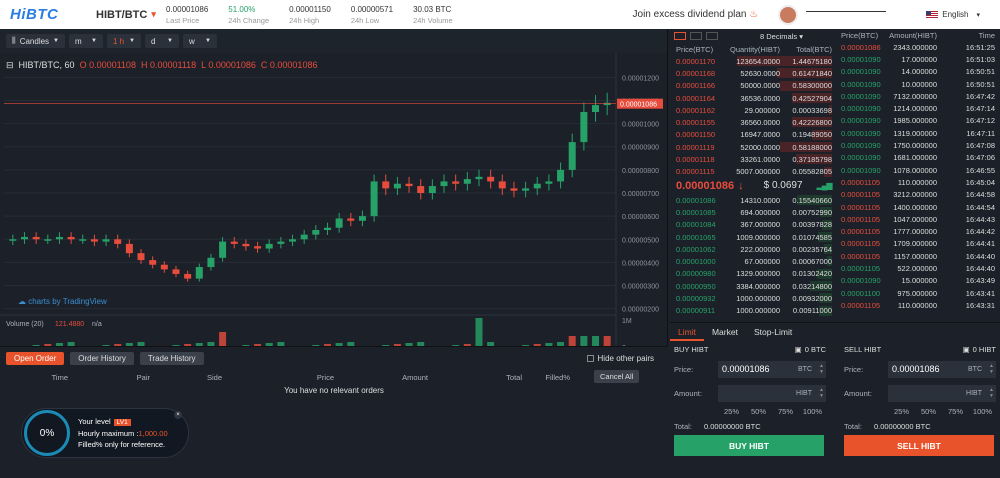  Describe the element at coordinates (102, 358) in the screenshot. I see `tab-order-history: Order History` at that location.